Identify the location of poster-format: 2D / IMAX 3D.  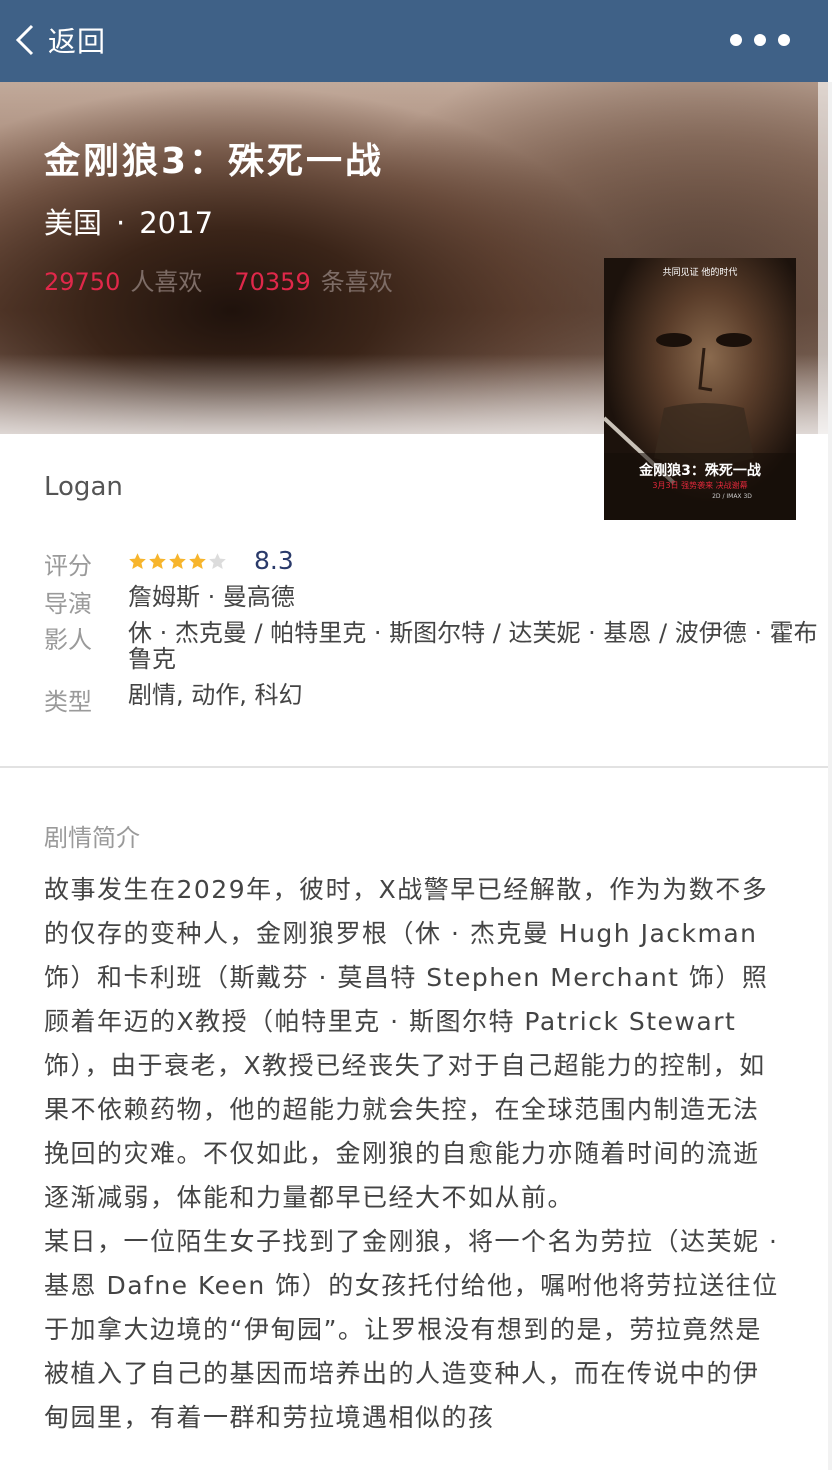
(732, 496).